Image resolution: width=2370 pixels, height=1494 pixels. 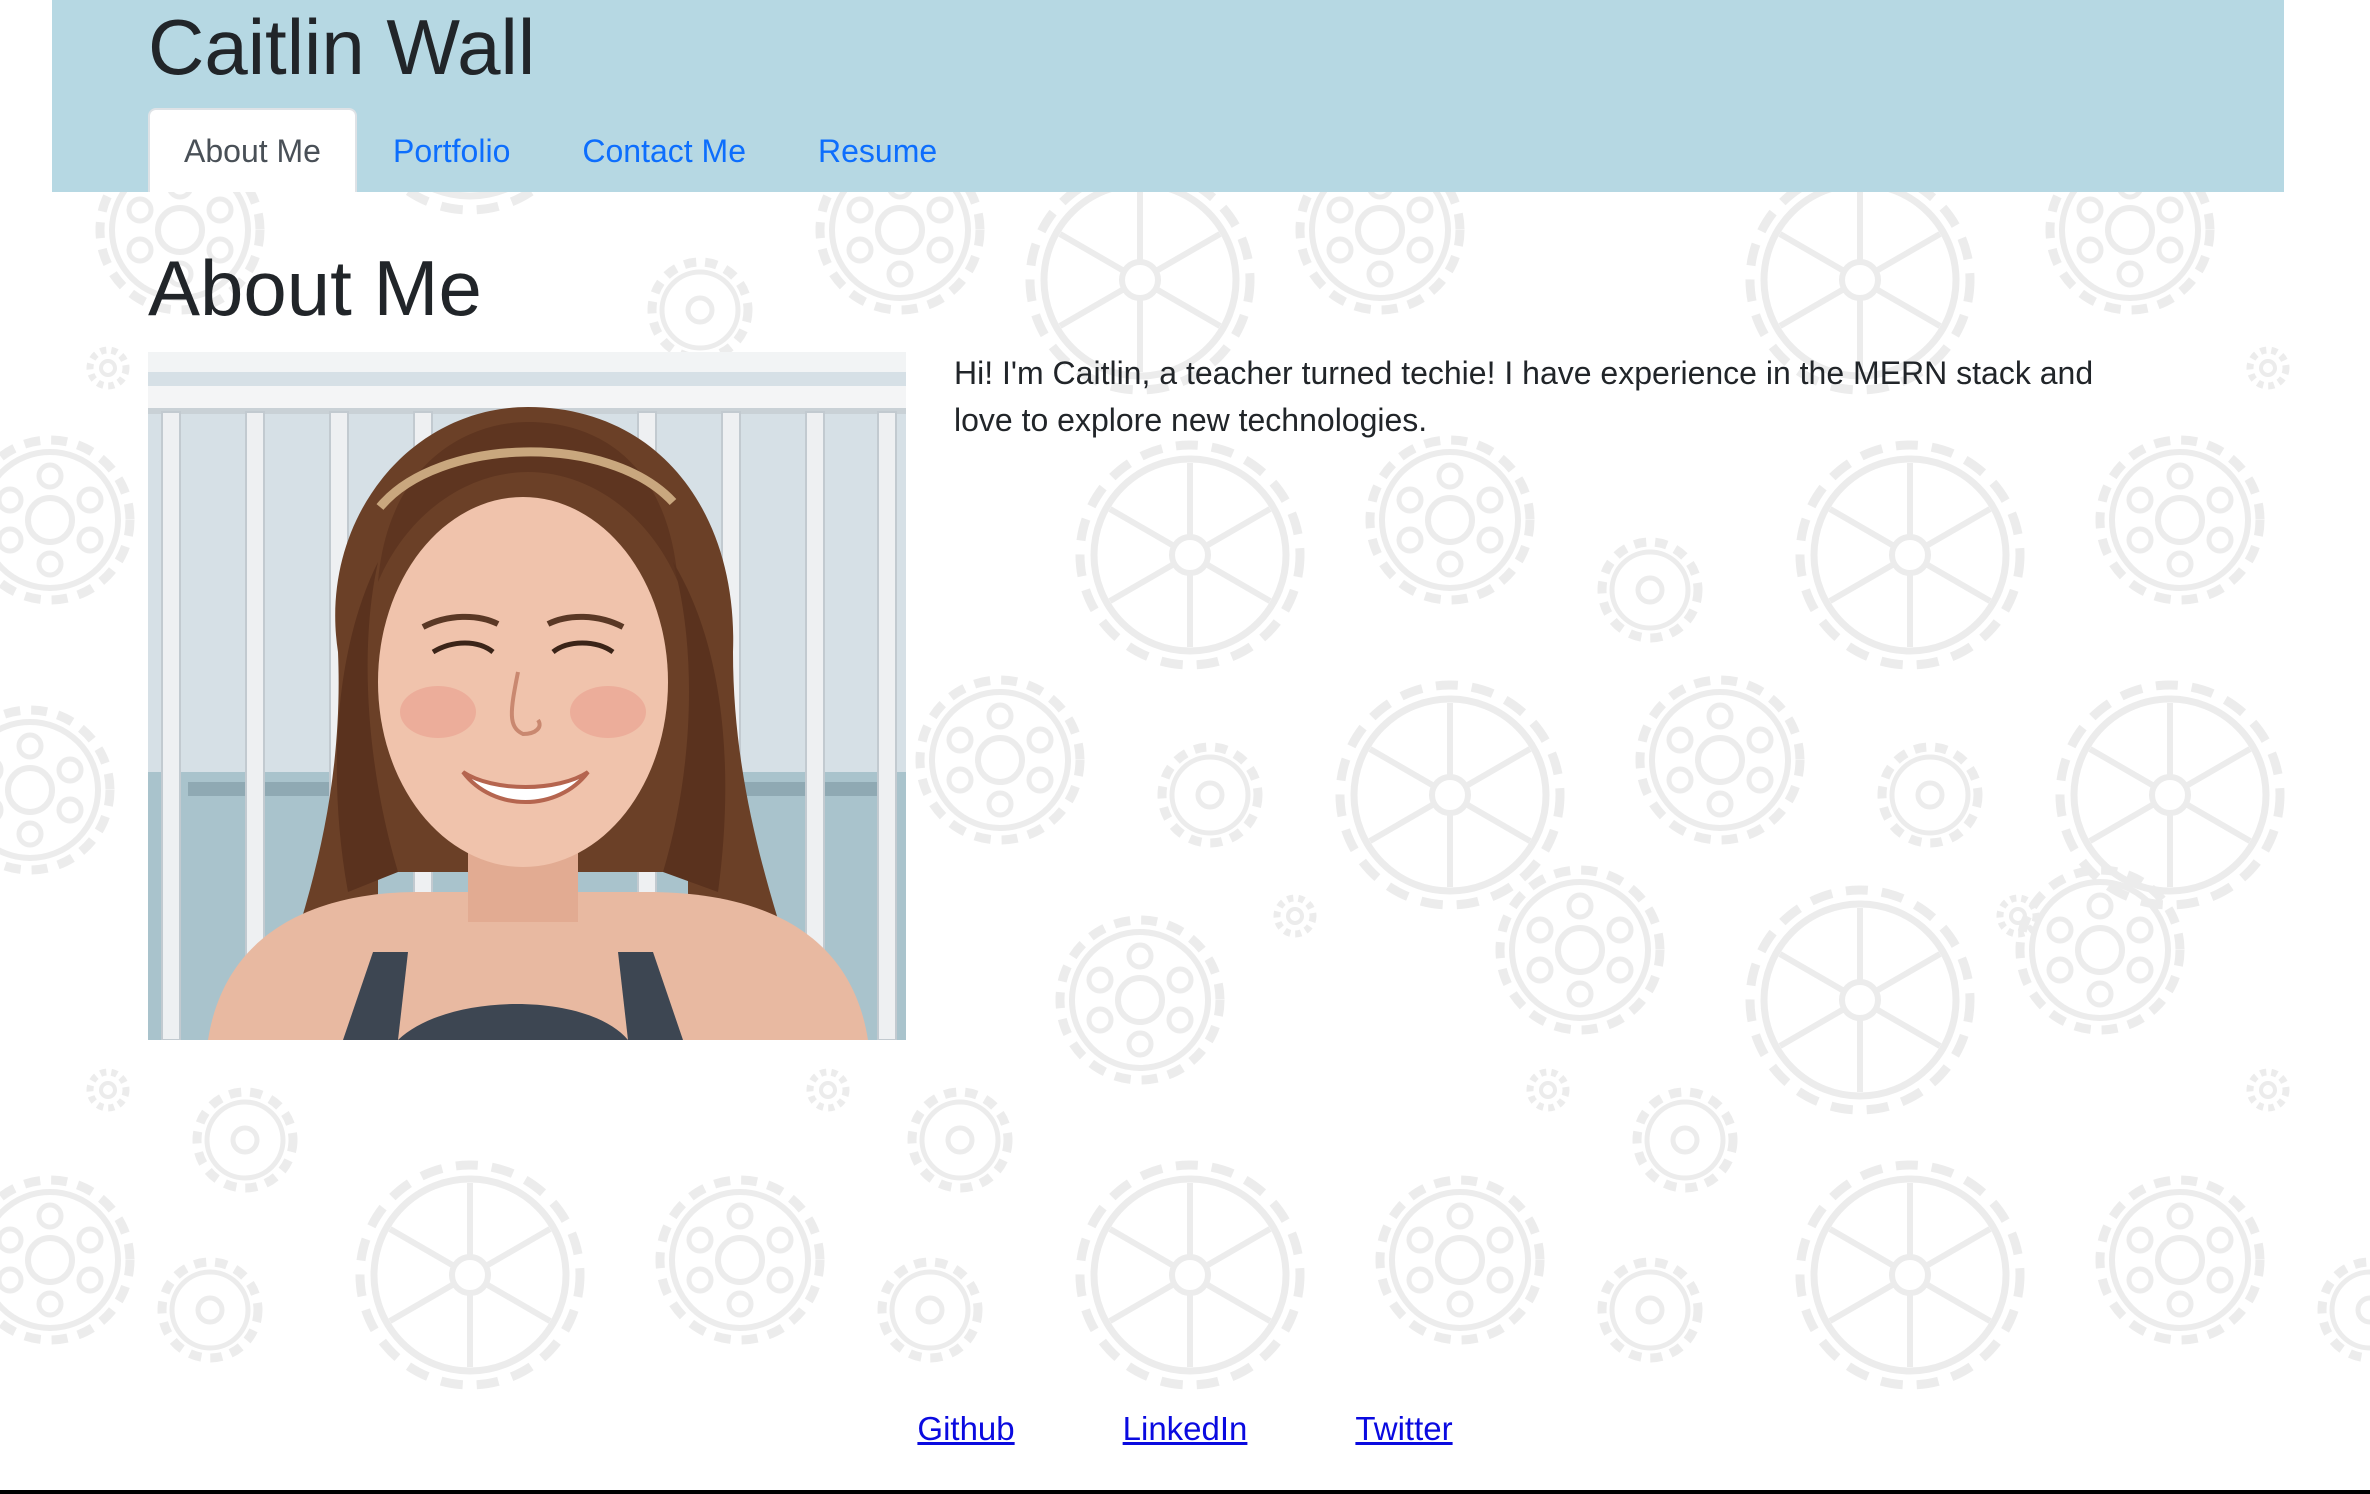 I want to click on tab-resume: Resume, so click(x=877, y=150).